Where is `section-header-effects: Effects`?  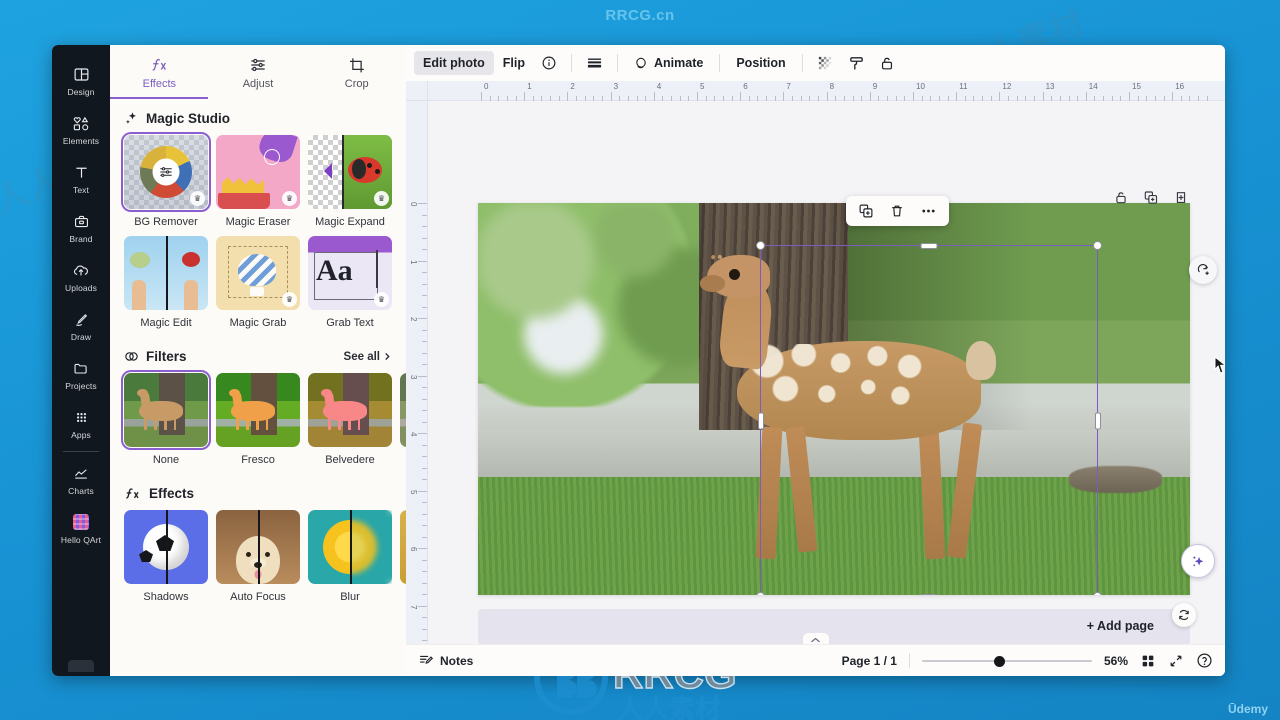
section-header-effects: Effects is located at coordinates (258, 492).